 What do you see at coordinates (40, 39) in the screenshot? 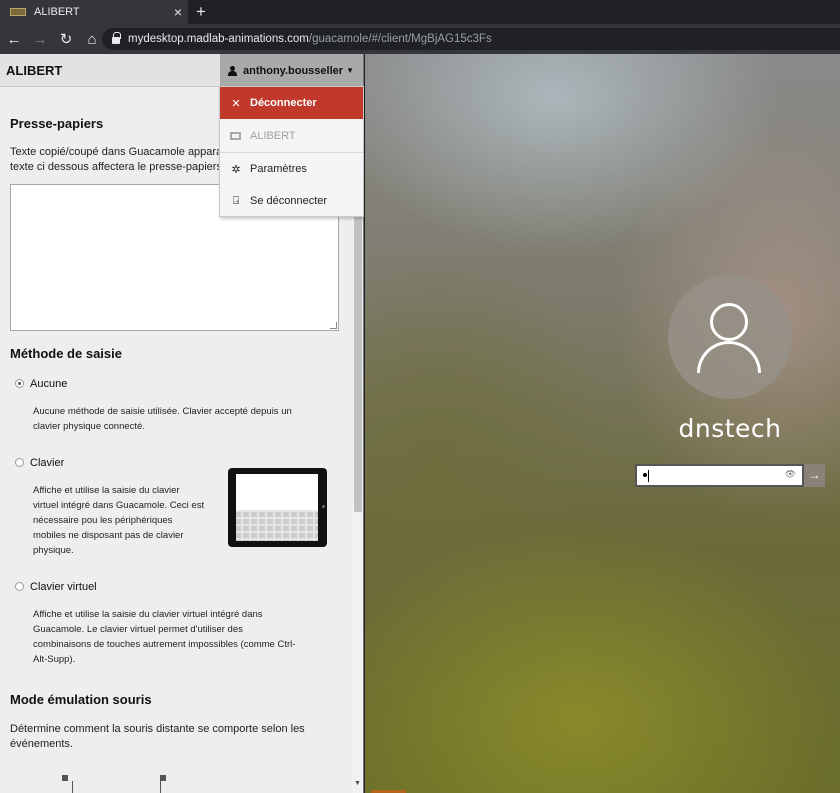
I see `forward-icon: →` at bounding box center [40, 39].